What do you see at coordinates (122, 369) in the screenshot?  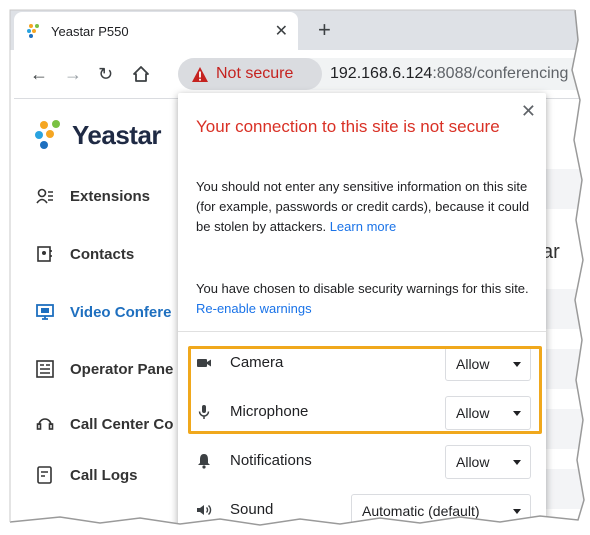 I see `sidebar-item-label: Operator Pane` at bounding box center [122, 369].